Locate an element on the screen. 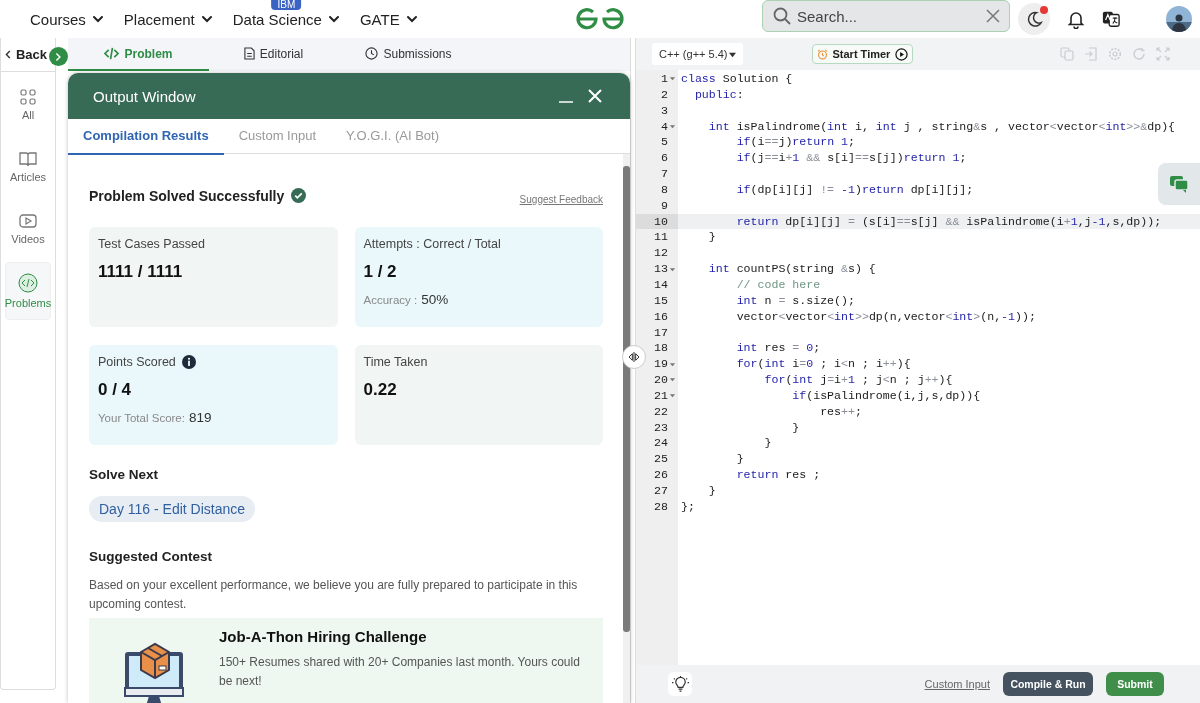 The width and height of the screenshot is (1200, 703). avatar is located at coordinates (1179, 19).